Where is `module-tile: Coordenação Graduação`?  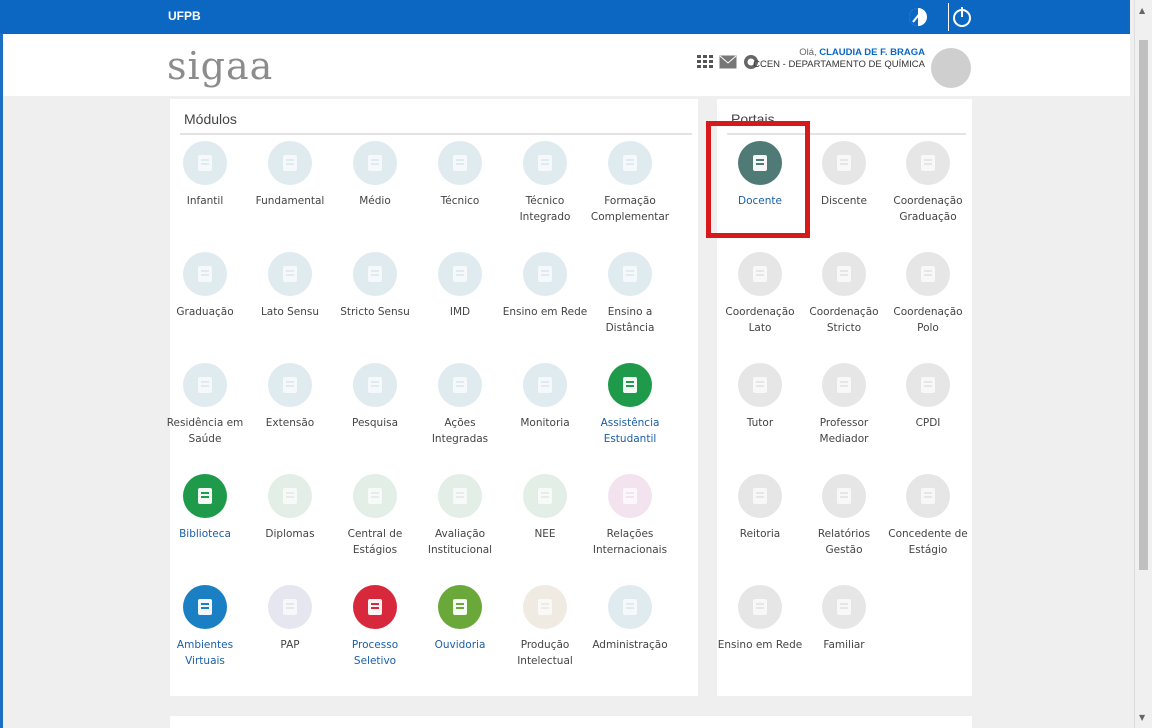 module-tile: Coordenação Graduação is located at coordinates (928, 183).